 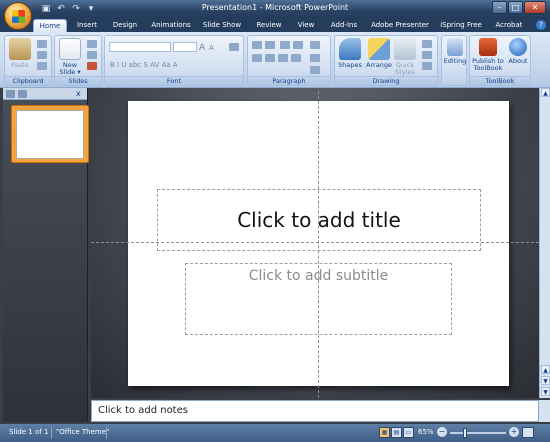 I want to click on slide-thumbnail-selected, so click(x=50, y=134).